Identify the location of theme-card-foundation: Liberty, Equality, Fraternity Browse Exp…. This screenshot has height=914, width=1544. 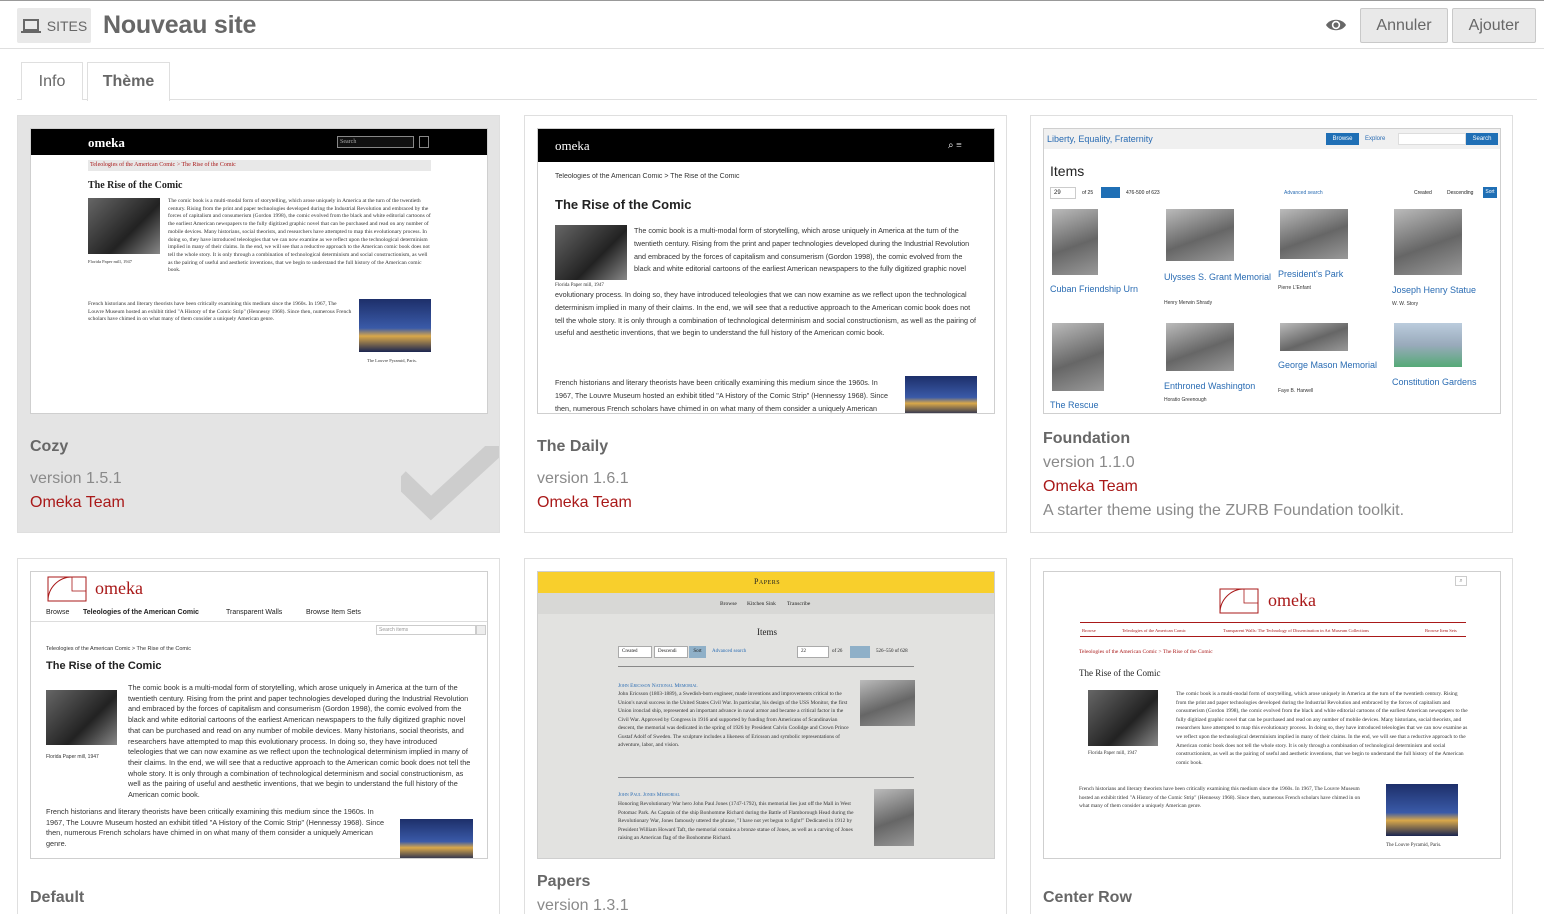
(1271, 324).